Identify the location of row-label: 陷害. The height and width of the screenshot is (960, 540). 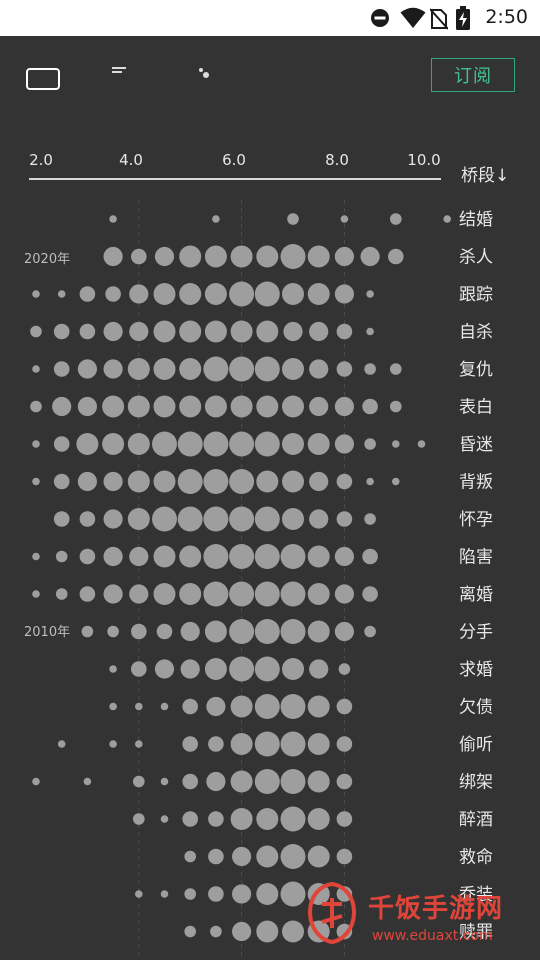
(476, 558).